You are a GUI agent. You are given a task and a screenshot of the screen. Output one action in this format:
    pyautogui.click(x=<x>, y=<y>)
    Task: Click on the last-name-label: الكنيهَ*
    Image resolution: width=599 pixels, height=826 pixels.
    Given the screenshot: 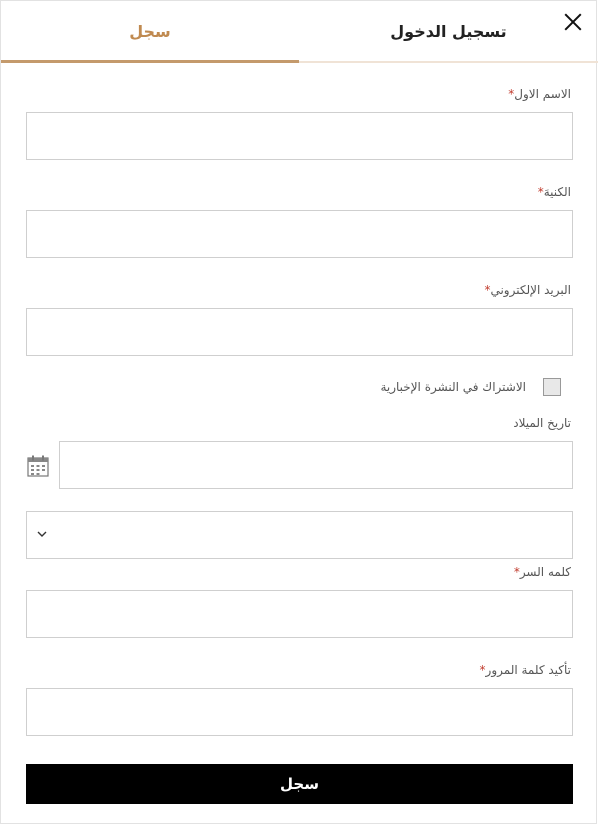 What is the action you would take?
    pyautogui.click(x=554, y=192)
    